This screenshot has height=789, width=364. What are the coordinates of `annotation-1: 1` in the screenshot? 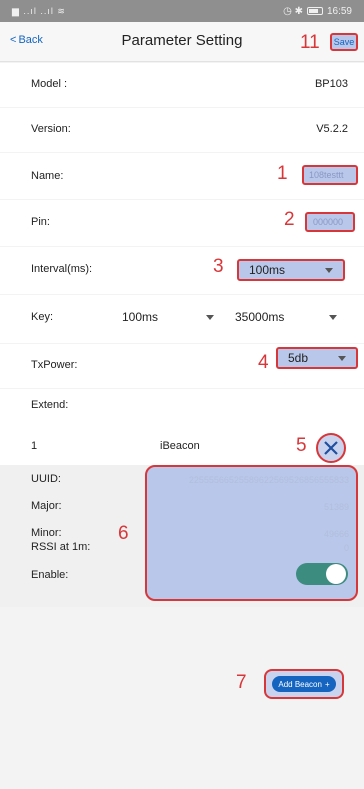 It's located at (282, 173).